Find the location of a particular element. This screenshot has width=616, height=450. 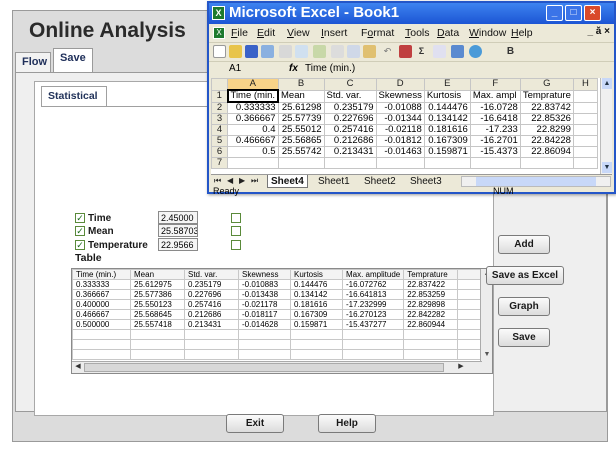

save-as-excel-button: Save as Excel is located at coordinates (525, 275).